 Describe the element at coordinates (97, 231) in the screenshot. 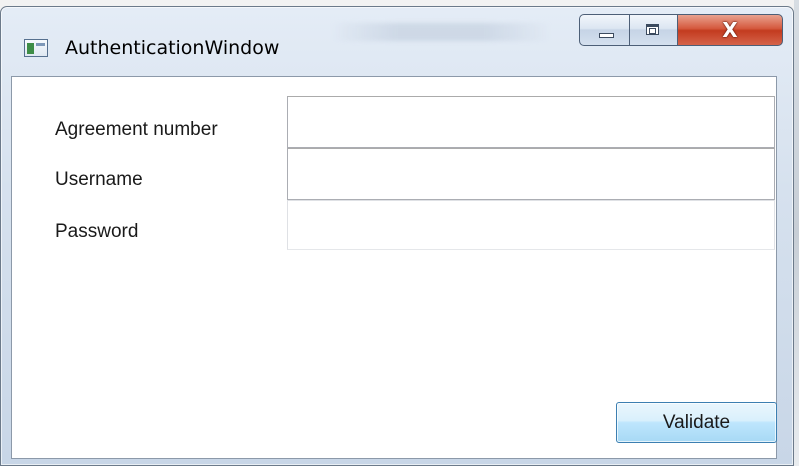

I see `password-label: Password` at that location.